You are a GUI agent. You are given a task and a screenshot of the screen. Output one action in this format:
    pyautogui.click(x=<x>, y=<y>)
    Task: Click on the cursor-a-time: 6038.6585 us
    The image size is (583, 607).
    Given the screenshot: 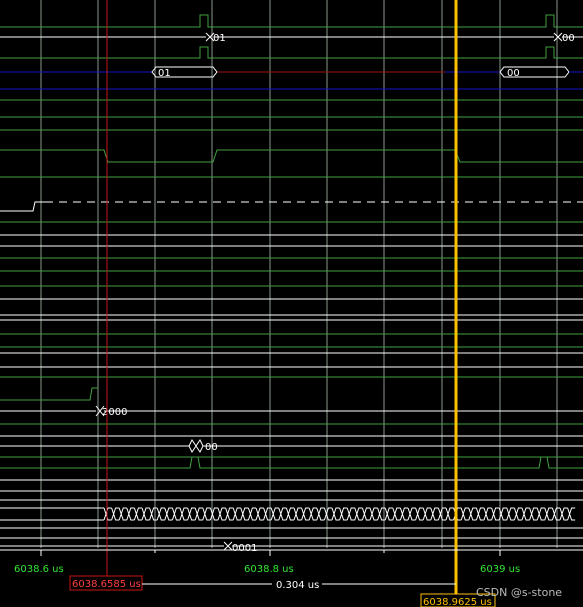 What is the action you would take?
    pyautogui.click(x=106, y=584)
    